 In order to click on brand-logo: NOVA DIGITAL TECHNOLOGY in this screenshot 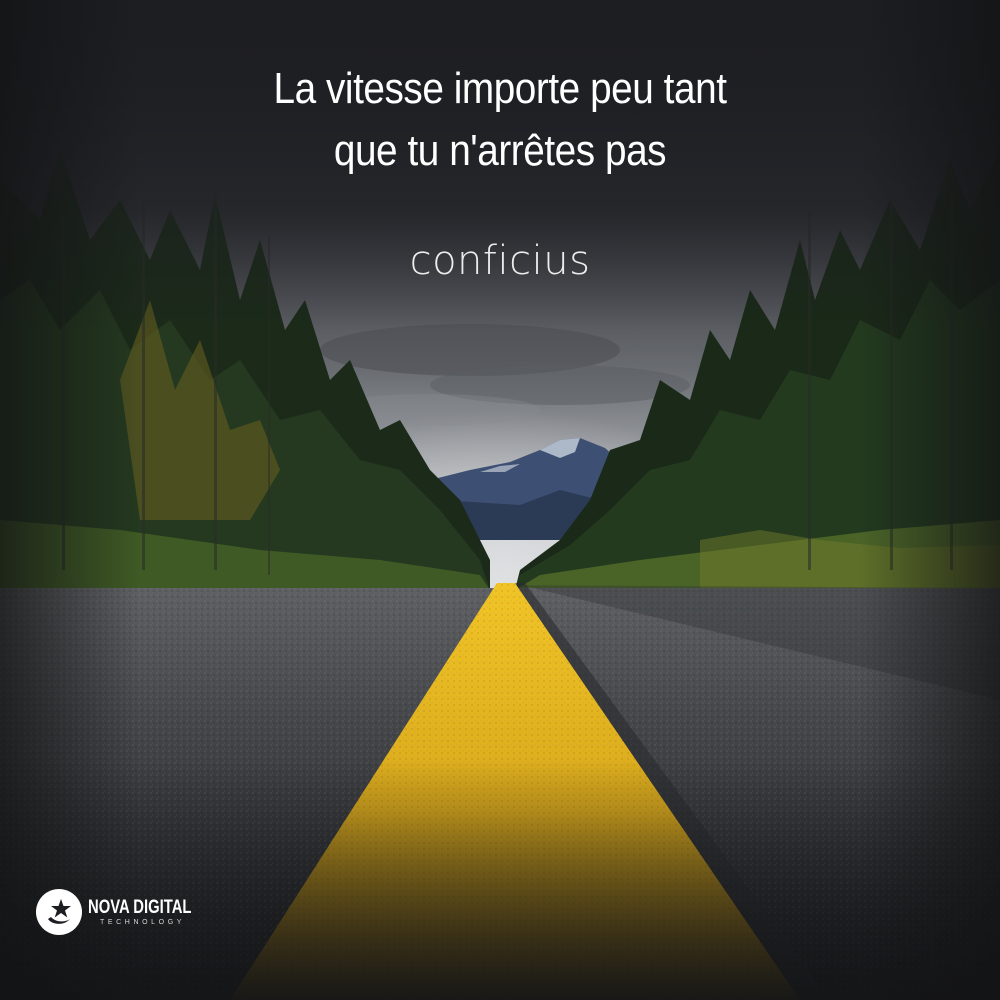, I will do `click(128, 912)`.